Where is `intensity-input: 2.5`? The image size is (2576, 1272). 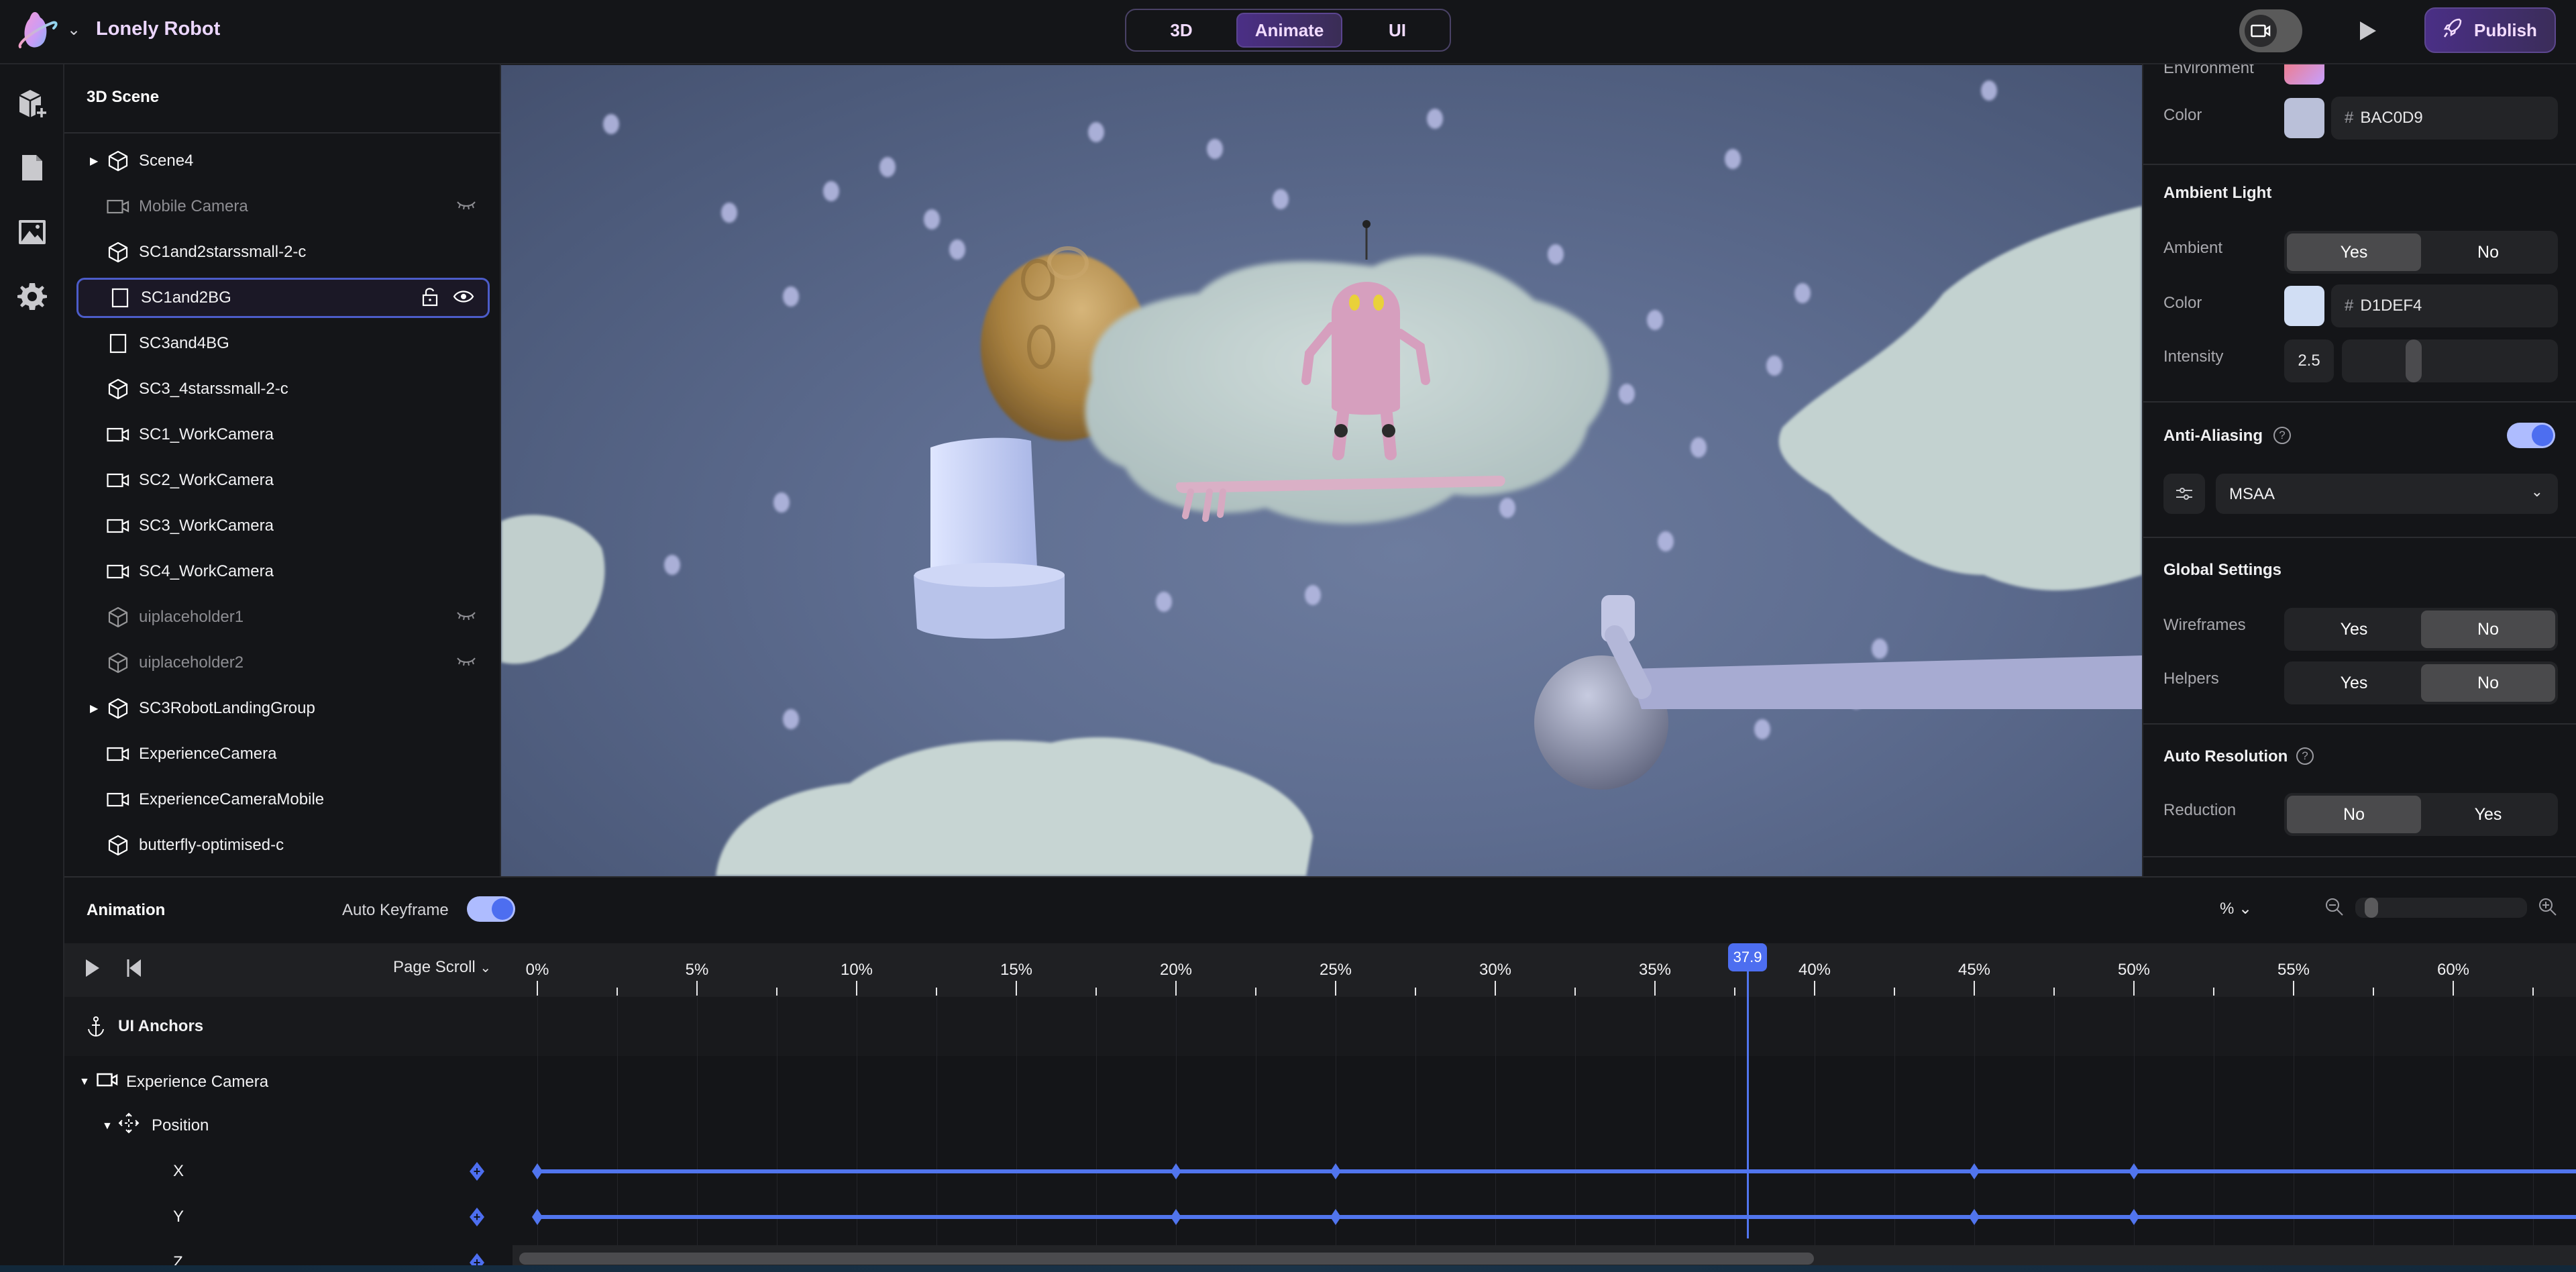
intensity-input: 2.5 is located at coordinates (2309, 360).